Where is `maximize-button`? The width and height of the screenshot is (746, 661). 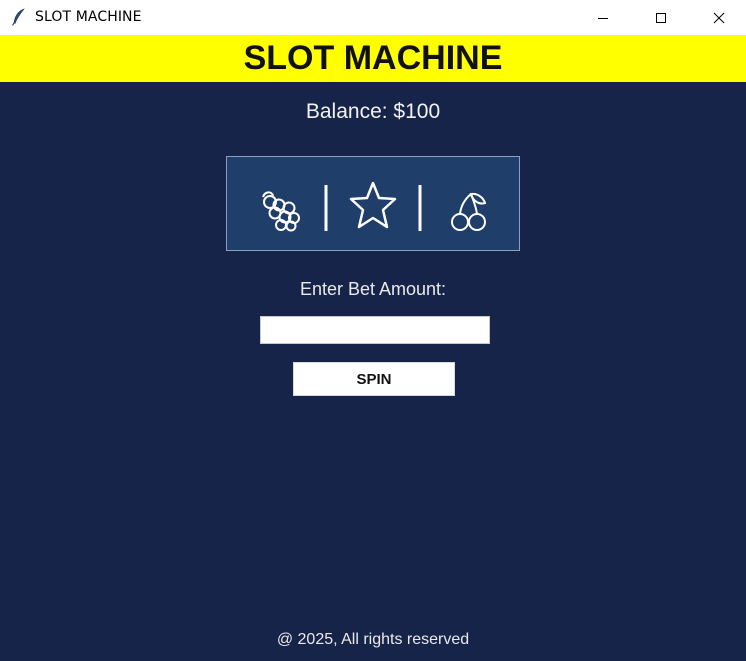 maximize-button is located at coordinates (661, 17).